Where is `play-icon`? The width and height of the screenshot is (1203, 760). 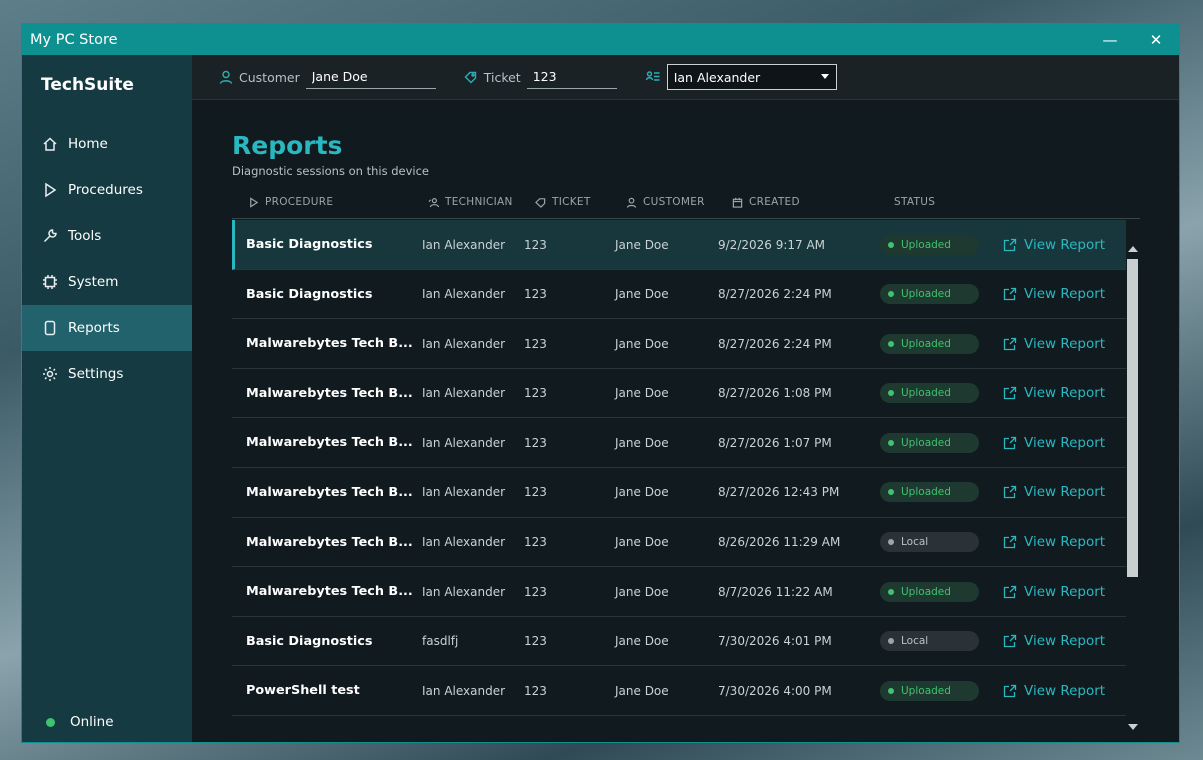
play-icon is located at coordinates (50, 190).